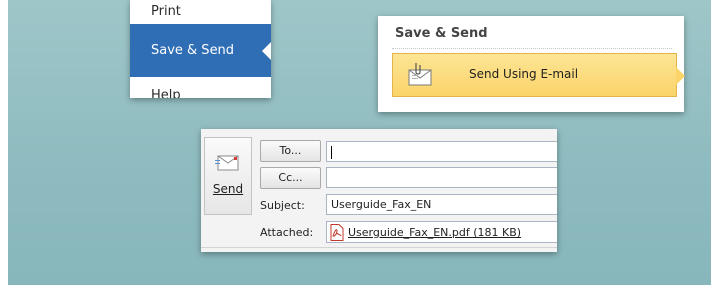  I want to click on subject-field: Userguide_Fax_EN, so click(441, 204).